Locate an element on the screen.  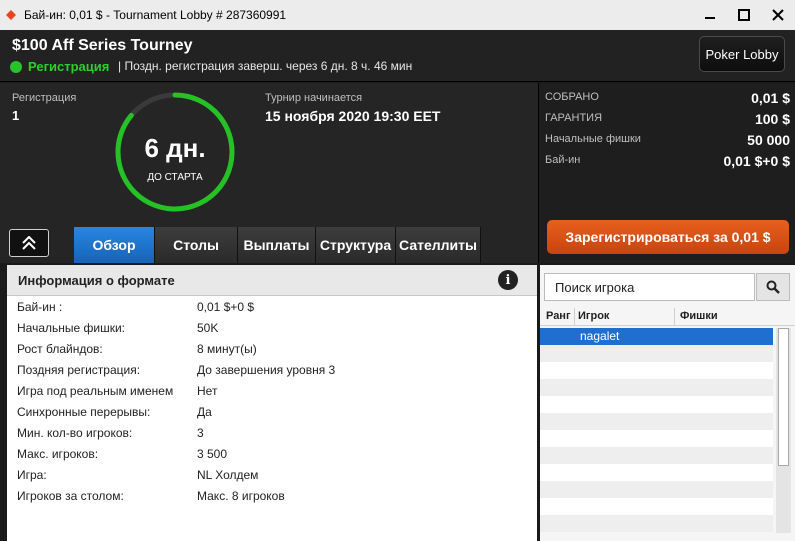
format-info-title: Информация о формате is located at coordinates (96, 280).